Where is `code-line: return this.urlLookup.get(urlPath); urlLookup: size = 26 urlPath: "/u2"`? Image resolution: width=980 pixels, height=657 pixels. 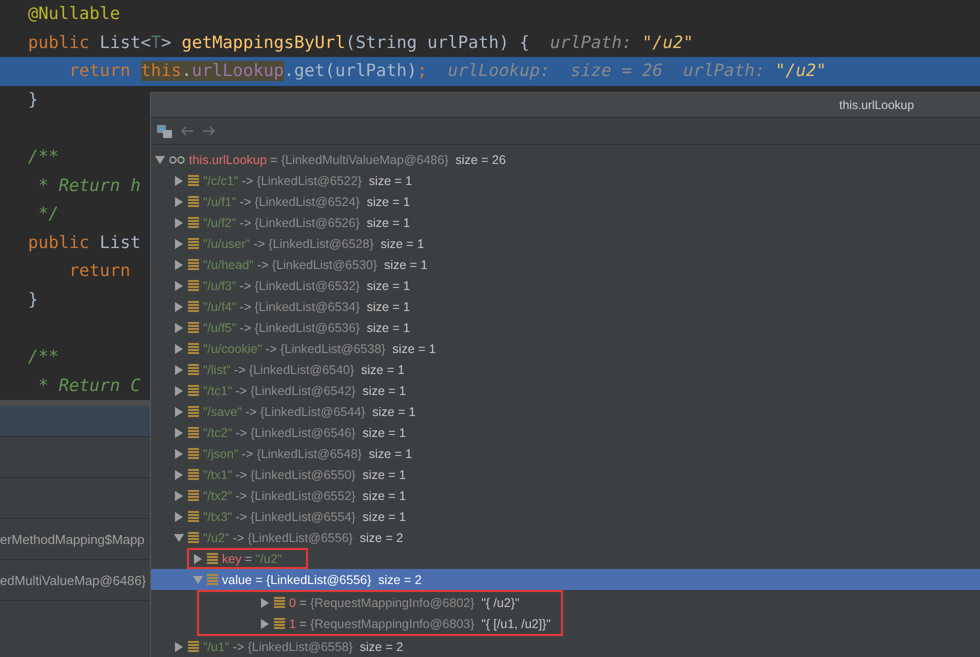
code-line: return this.urlLookup.get(urlPath); urlLookup: size = 26 urlPath: "/u2" is located at coordinates (447, 71).